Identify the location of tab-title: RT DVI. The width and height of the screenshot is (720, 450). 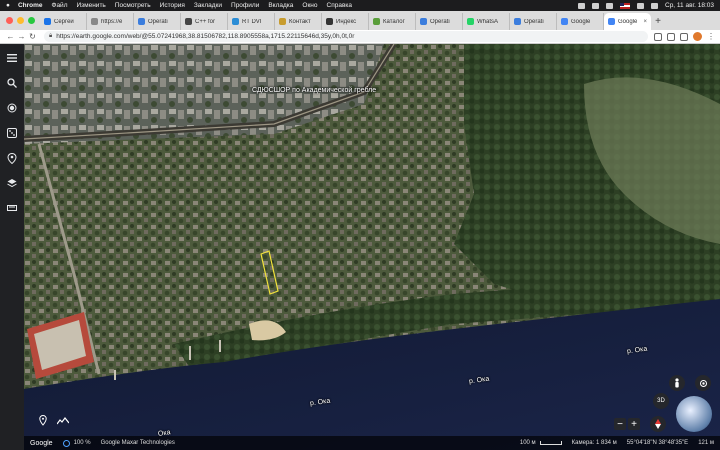
(252, 21).